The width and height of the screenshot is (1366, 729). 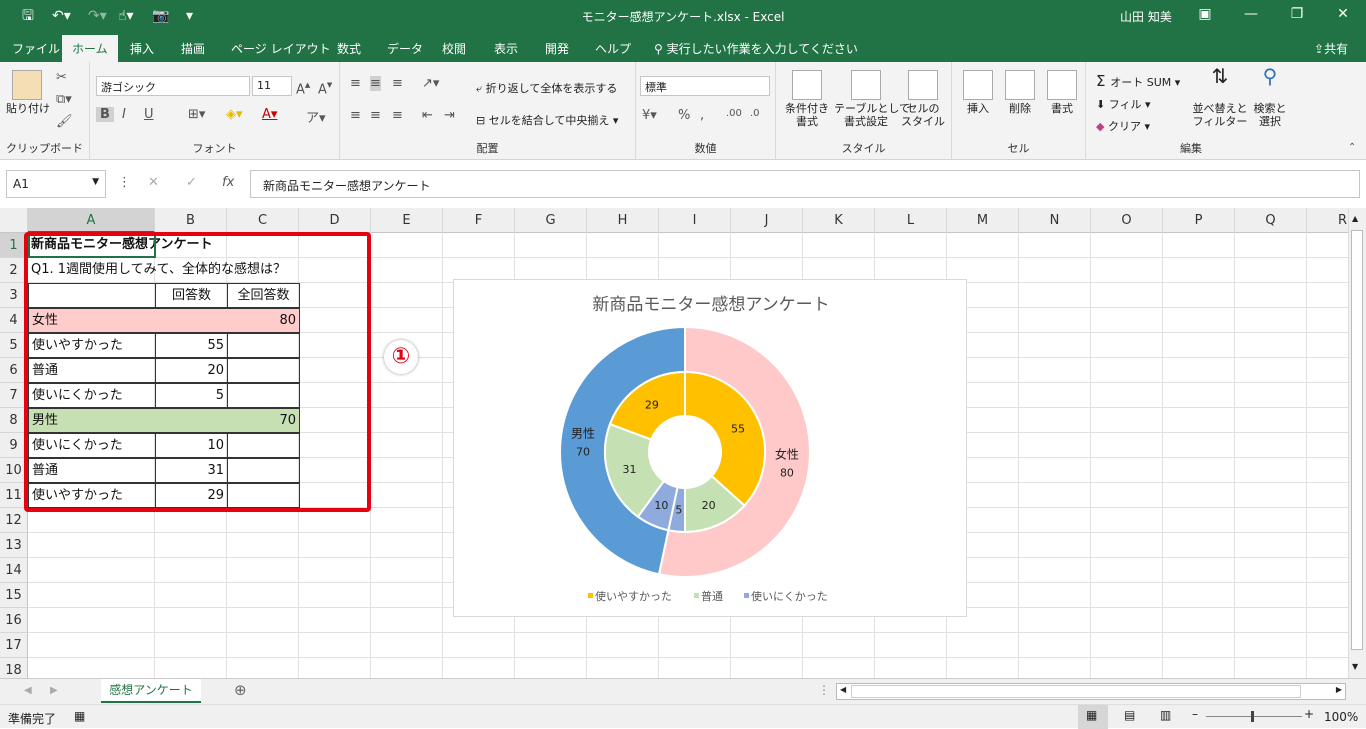 What do you see at coordinates (789, 596) in the screenshot?
I see `legend-entry-2: 使いにくかった` at bounding box center [789, 596].